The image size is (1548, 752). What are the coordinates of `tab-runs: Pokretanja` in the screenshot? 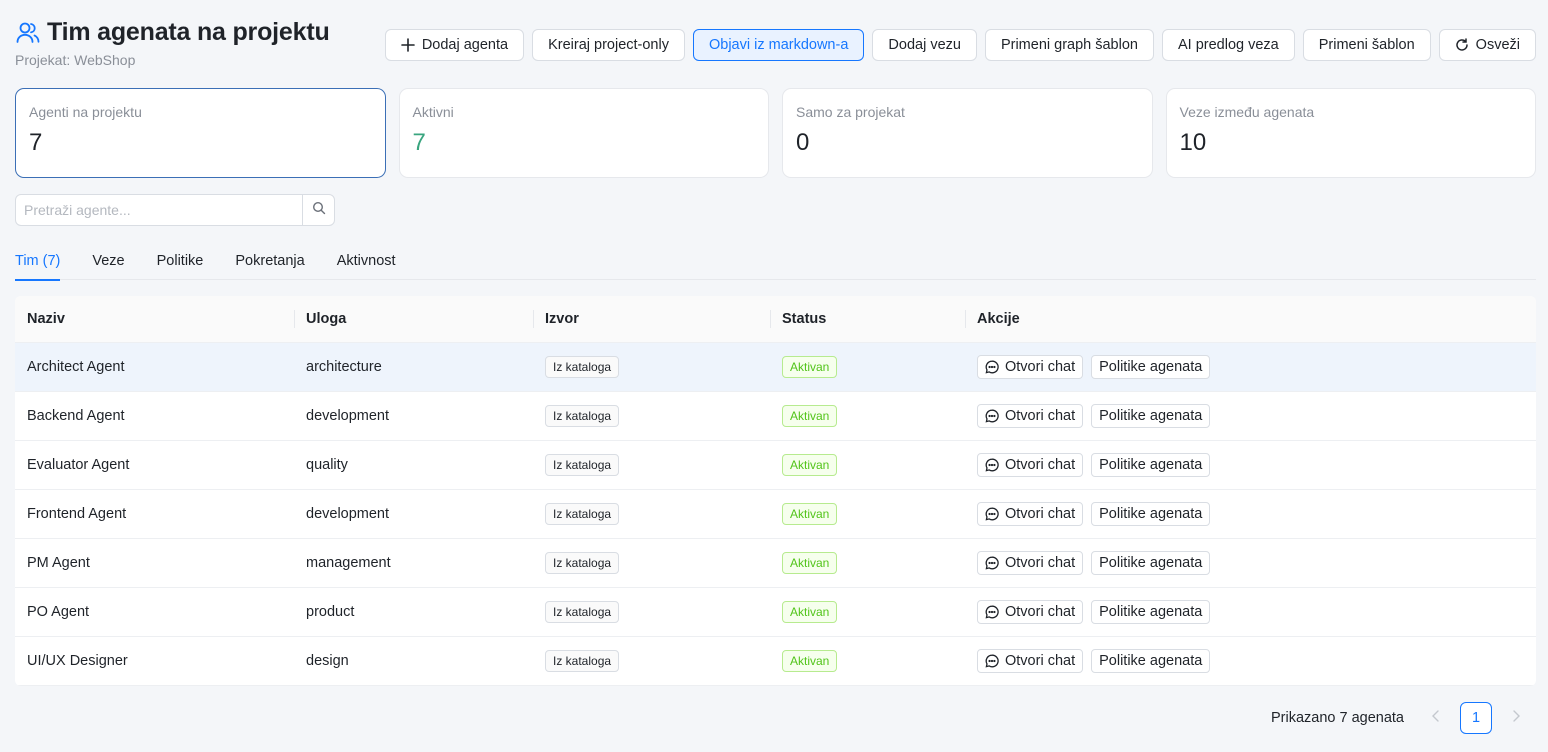 It's located at (269, 265).